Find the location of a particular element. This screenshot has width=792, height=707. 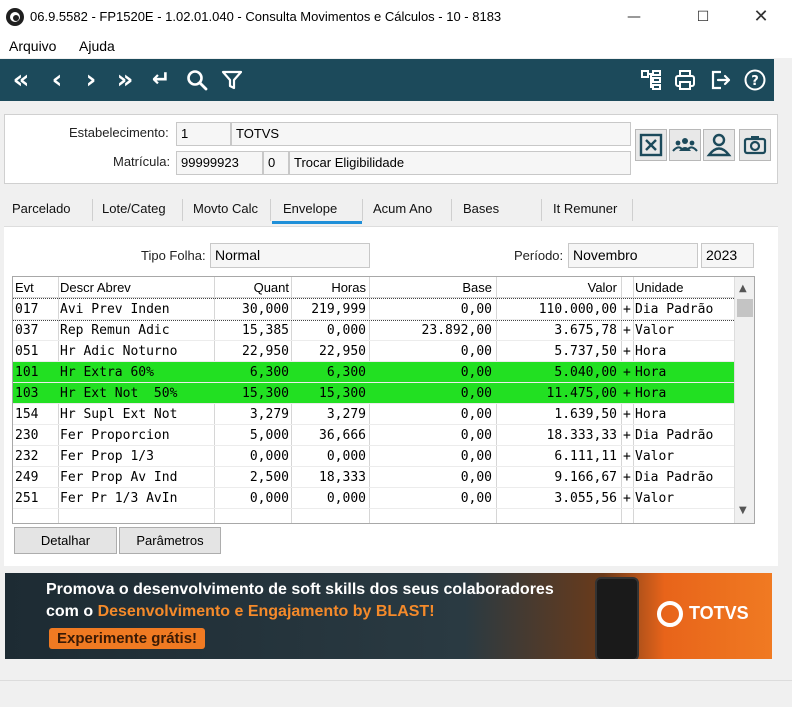

camera-button is located at coordinates (755, 145).